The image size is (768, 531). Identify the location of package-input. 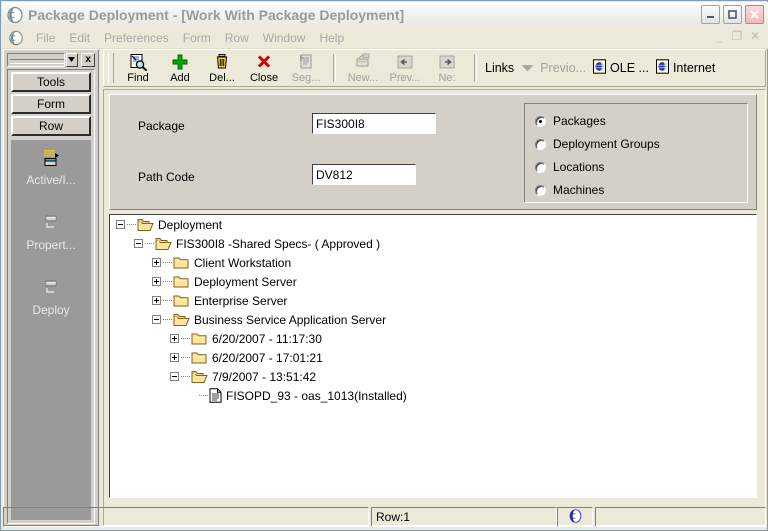
(374, 123).